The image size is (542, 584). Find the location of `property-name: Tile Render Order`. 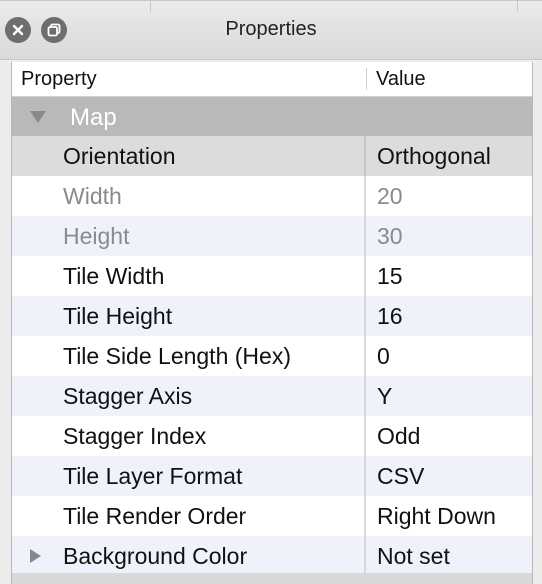

property-name: Tile Render Order is located at coordinates (155, 516).